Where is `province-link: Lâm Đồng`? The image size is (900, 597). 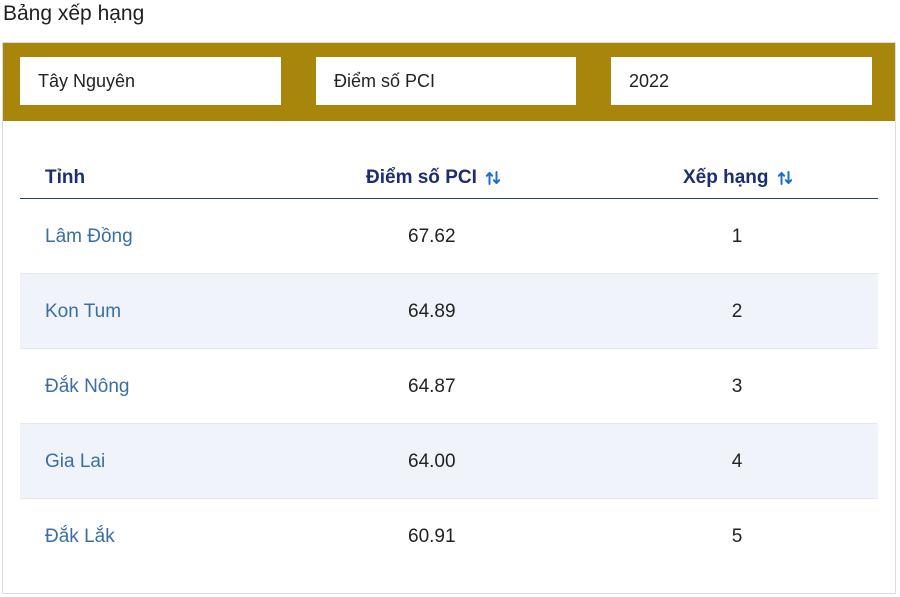 province-link: Lâm Đồng is located at coordinates (89, 236).